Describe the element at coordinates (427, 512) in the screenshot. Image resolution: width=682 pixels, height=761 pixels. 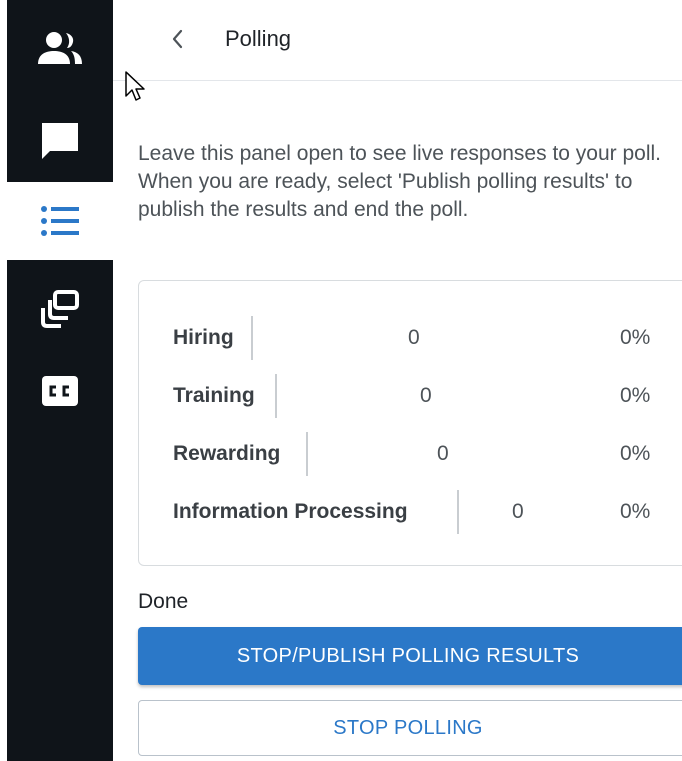
I see `result-row: Information Processing 0 0%` at that location.